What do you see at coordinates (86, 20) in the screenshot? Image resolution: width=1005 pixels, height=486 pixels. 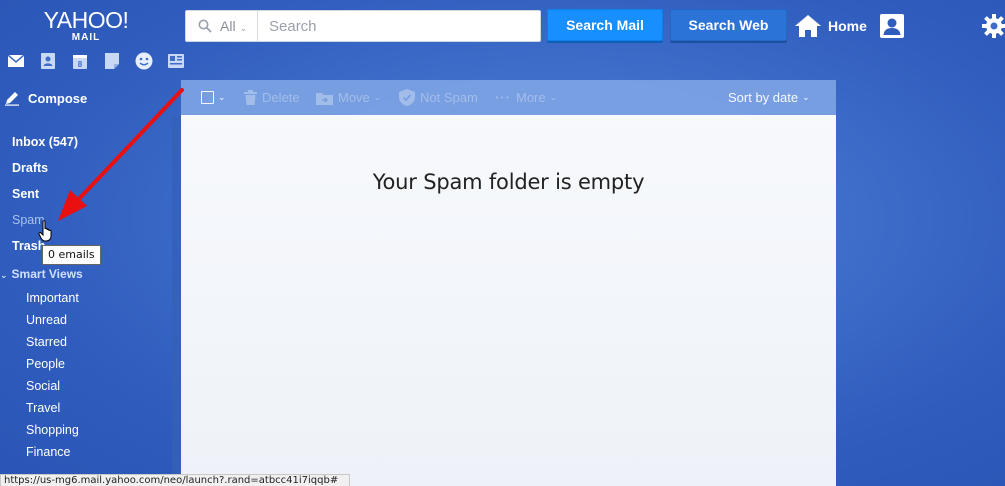 I see `logo-text: YAHOO!` at bounding box center [86, 20].